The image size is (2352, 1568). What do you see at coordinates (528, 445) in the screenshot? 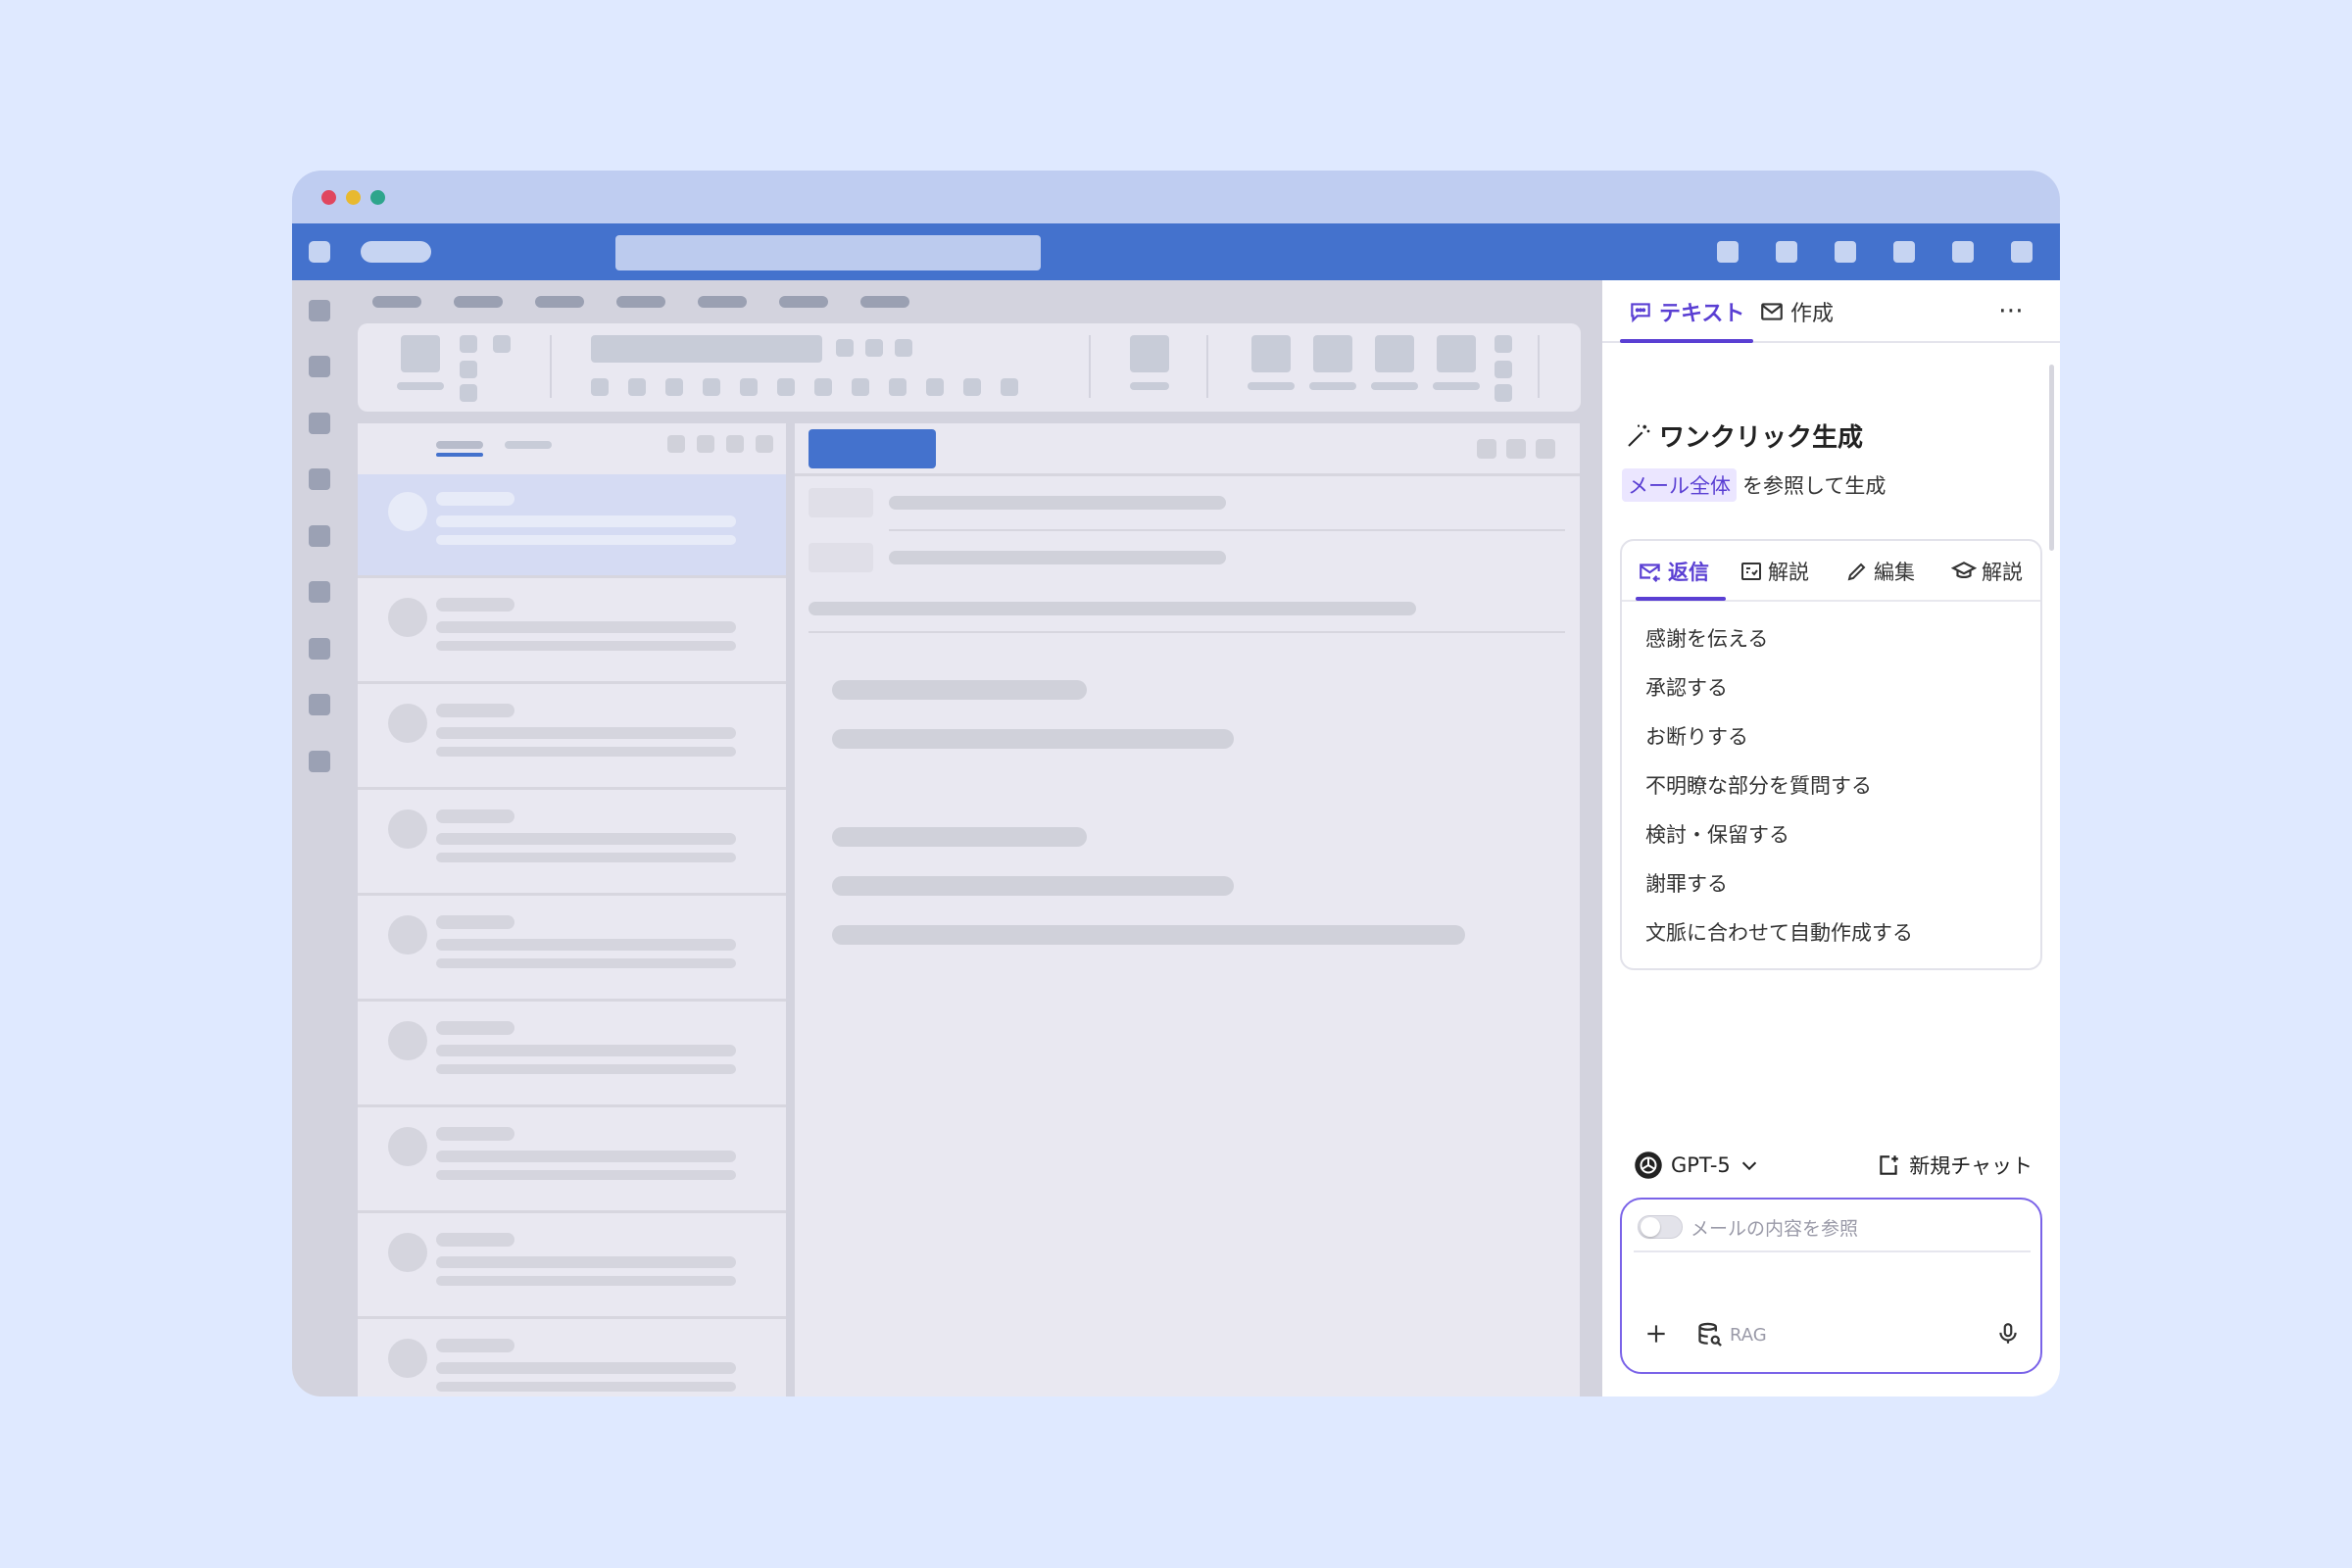
I see `list-filter-tab` at bounding box center [528, 445].